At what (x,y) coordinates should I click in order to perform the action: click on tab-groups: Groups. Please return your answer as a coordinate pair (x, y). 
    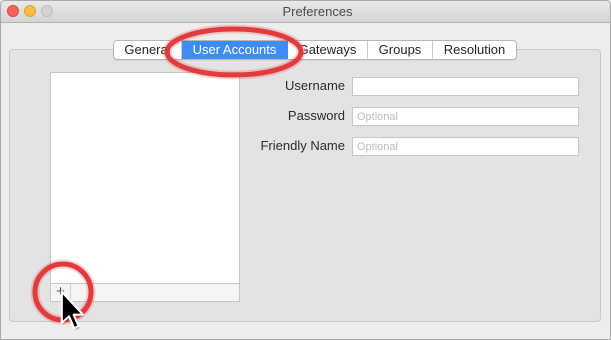
    Looking at the image, I should click on (400, 50).